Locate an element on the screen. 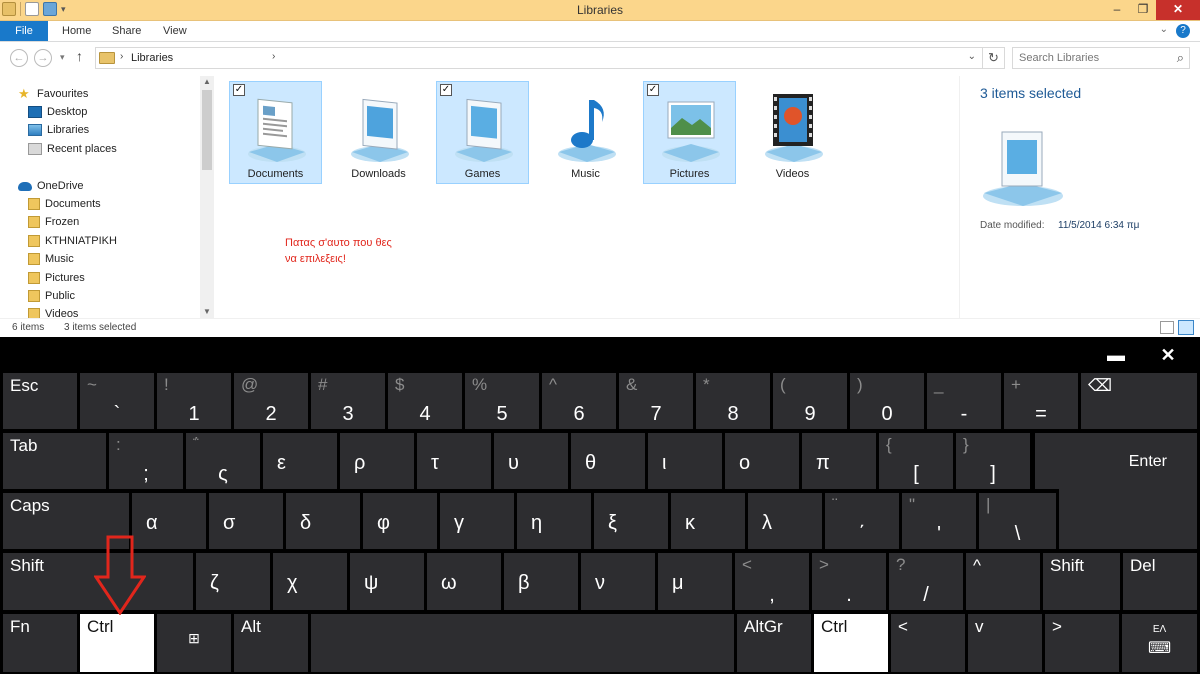 This screenshot has width=1200, height=674. key-right-bracket: }] is located at coordinates (993, 461).